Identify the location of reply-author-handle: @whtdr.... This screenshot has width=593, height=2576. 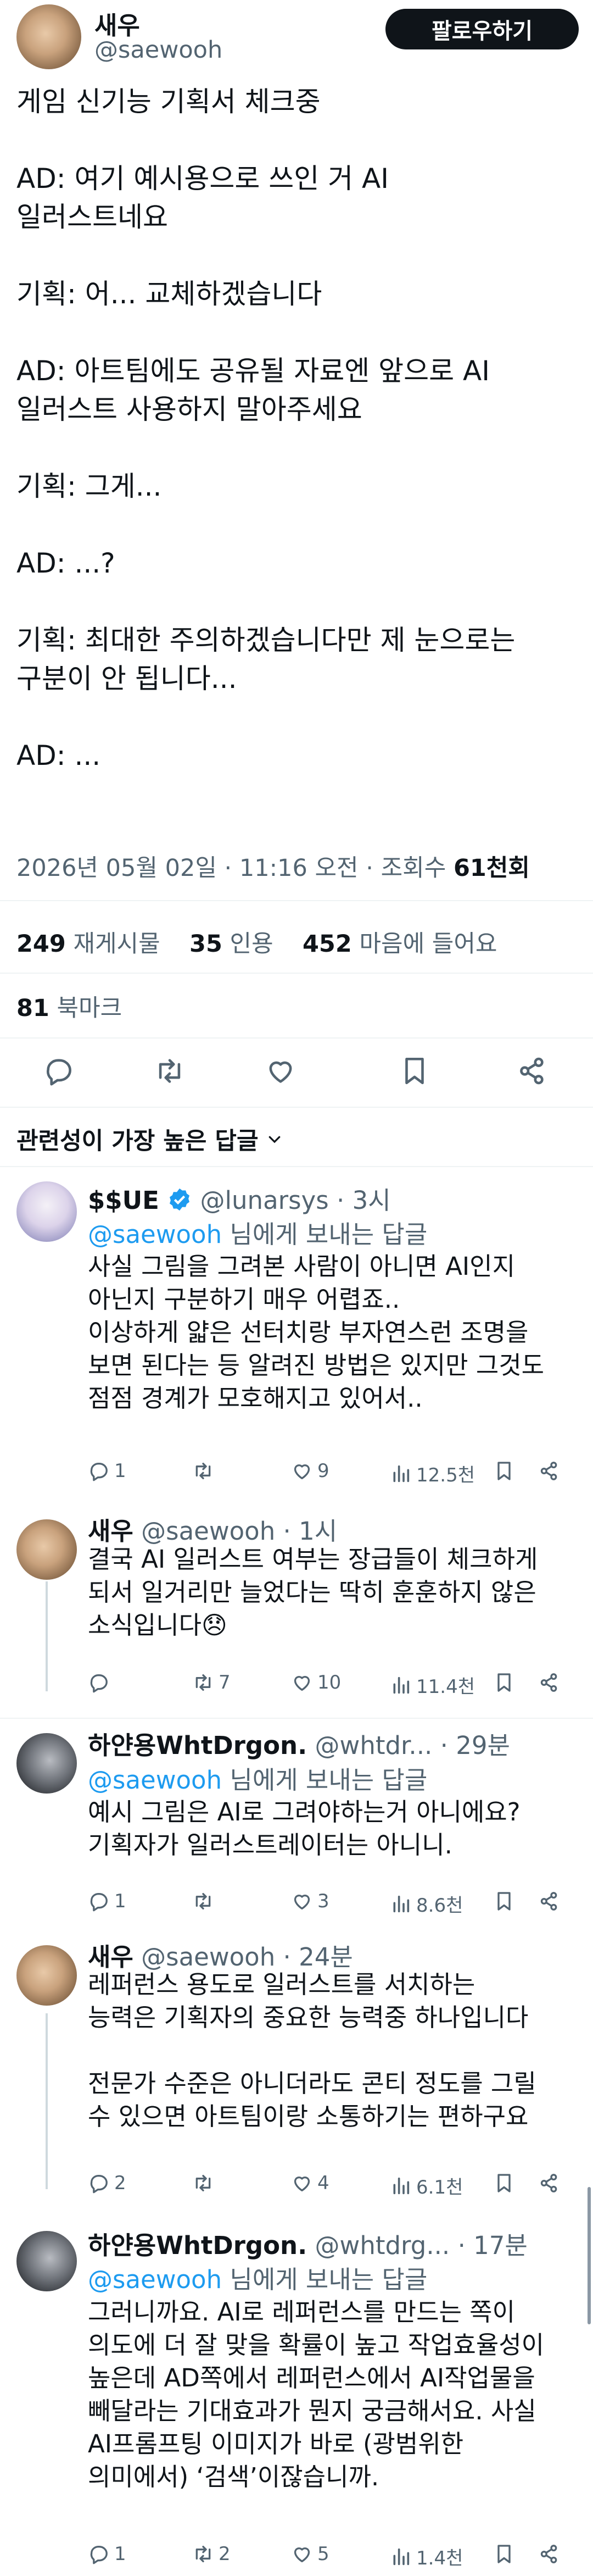
(374, 1745).